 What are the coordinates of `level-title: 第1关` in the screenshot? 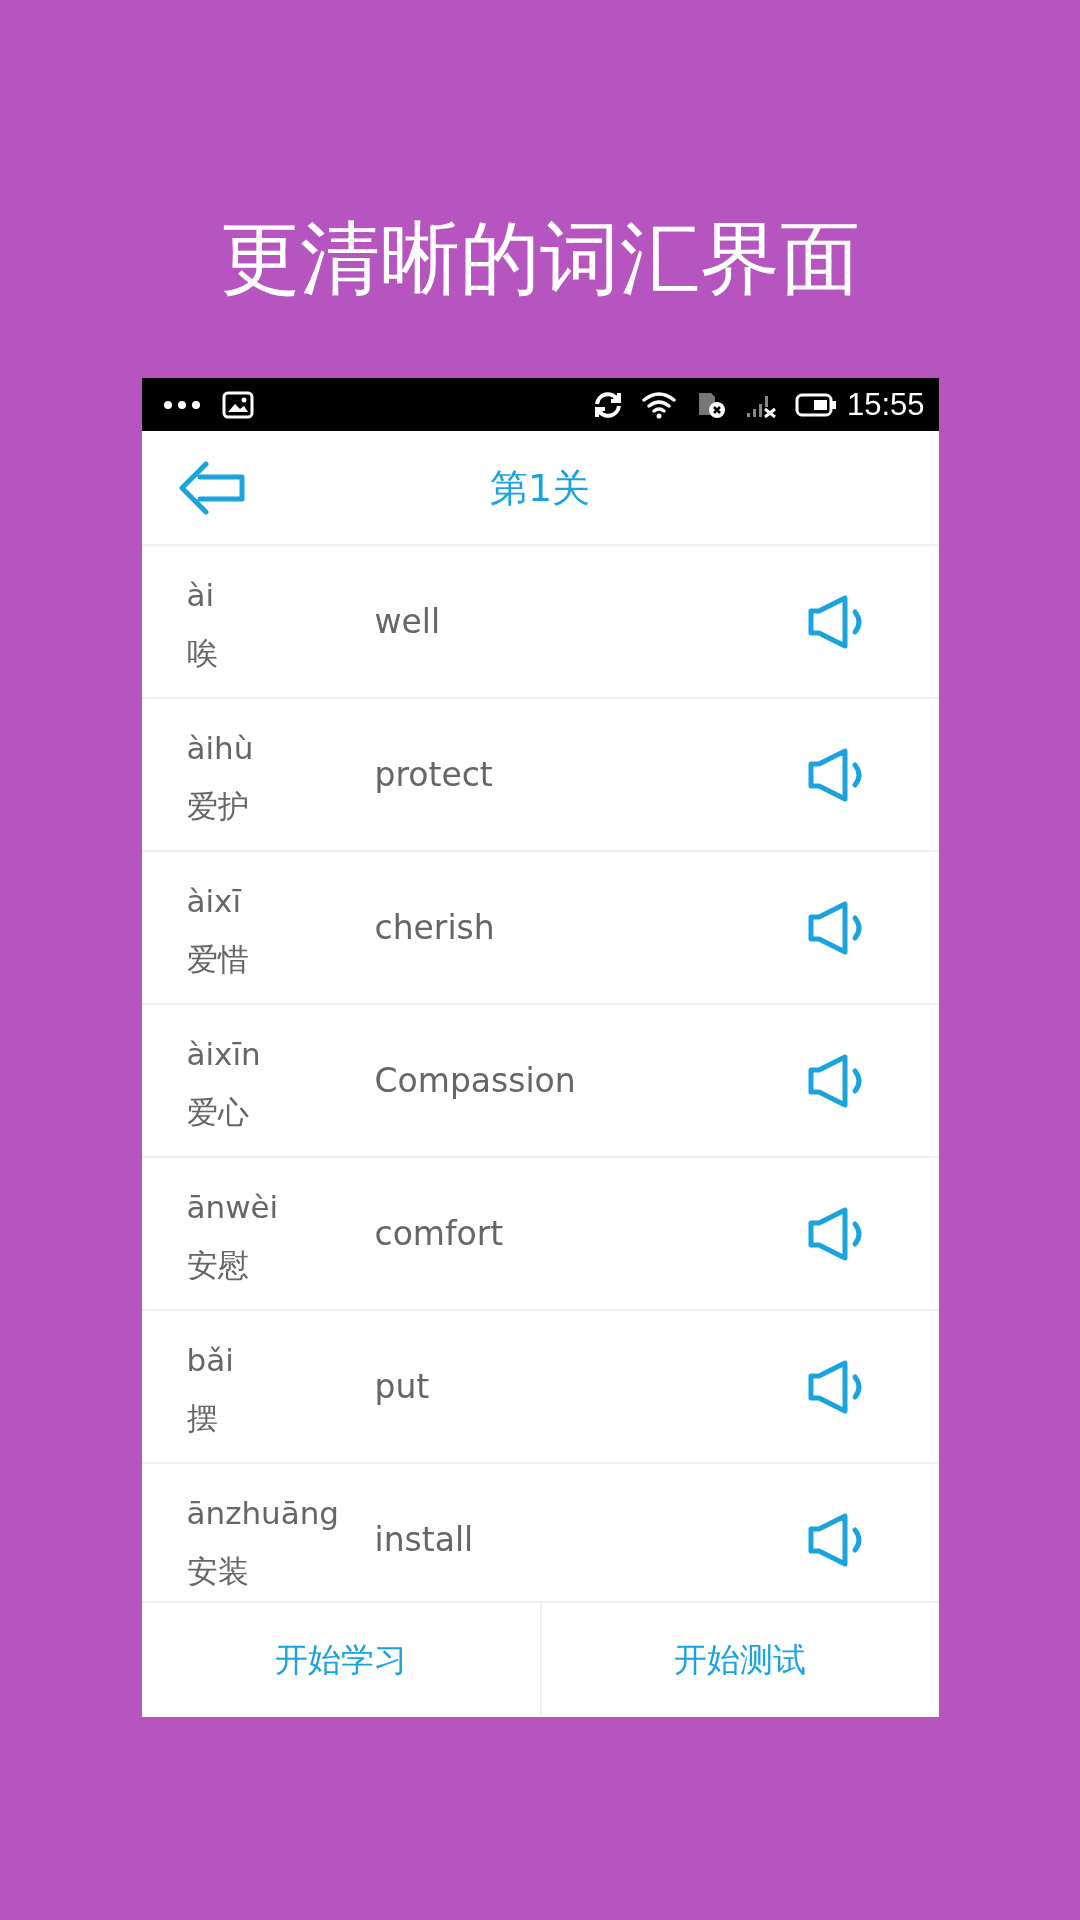 It's located at (540, 487).